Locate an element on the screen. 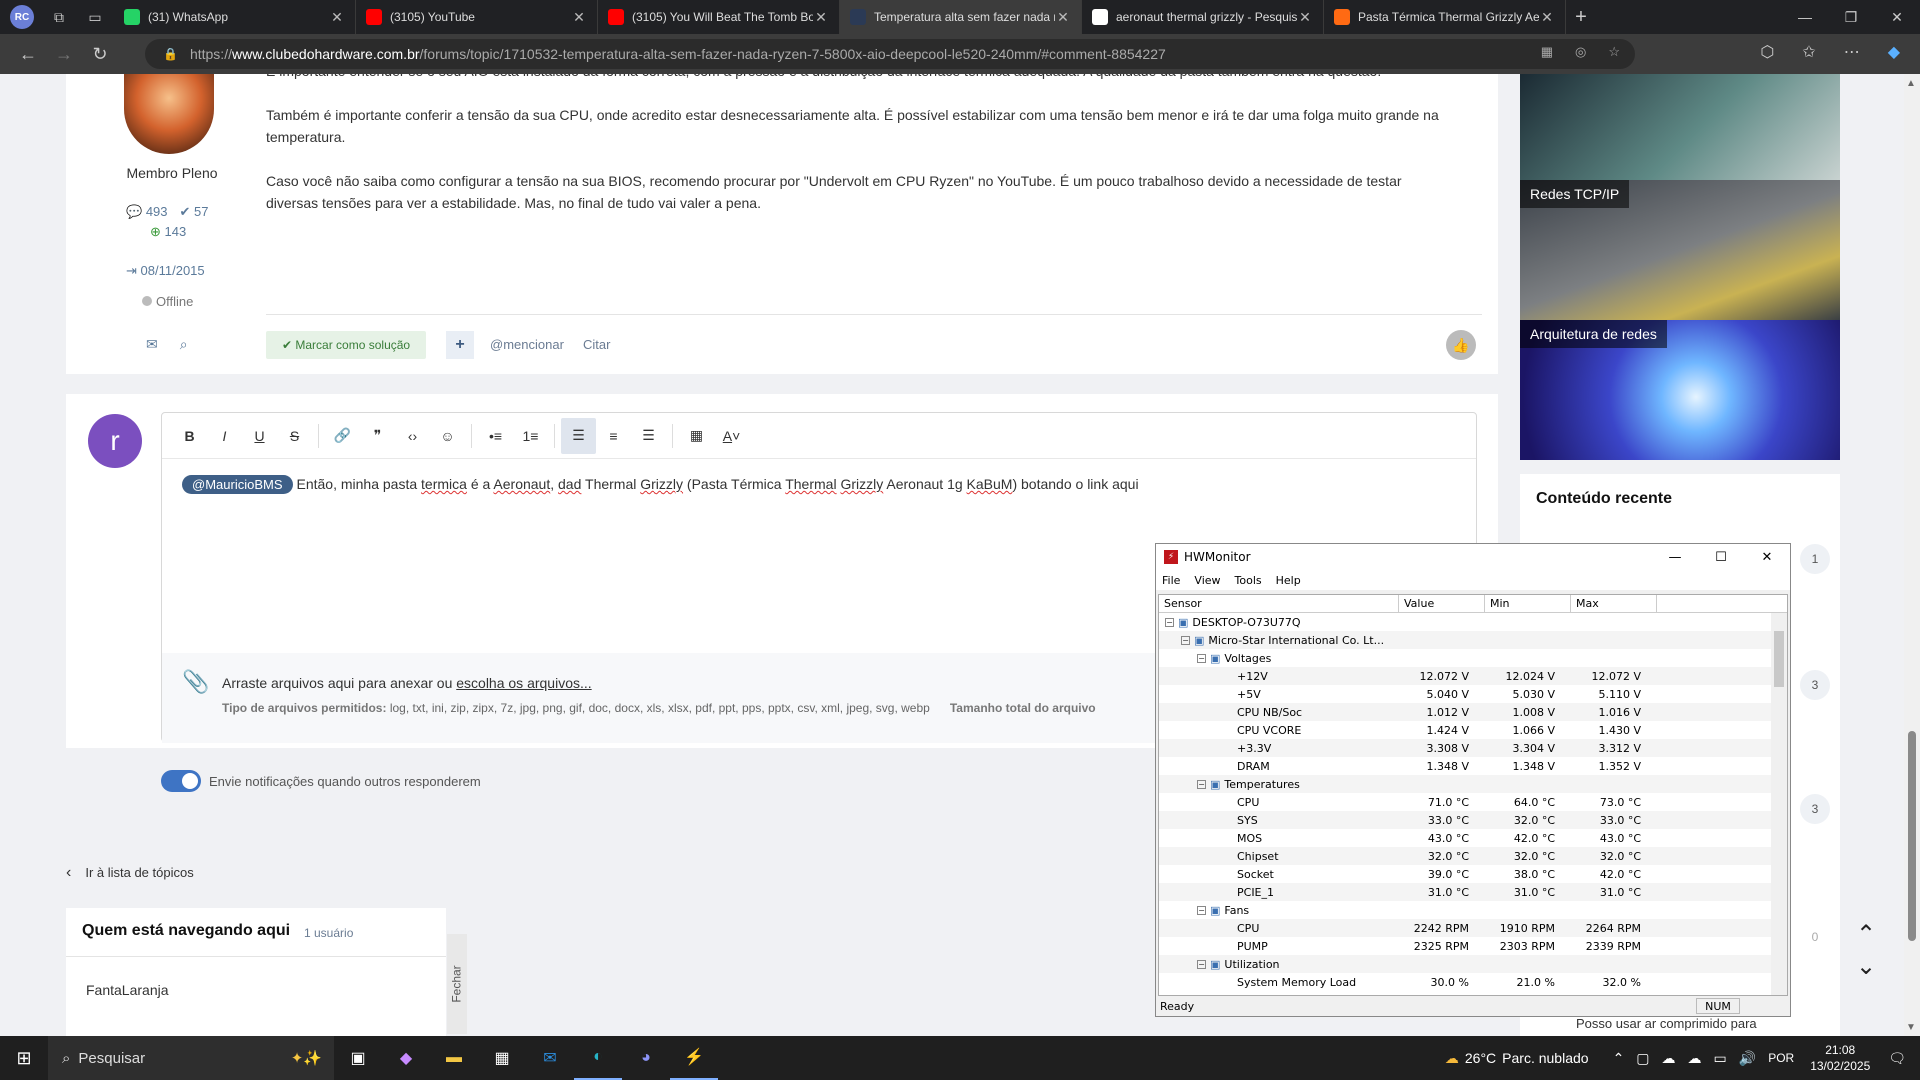 The height and width of the screenshot is (1080, 1920). sidebar-image-banner is located at coordinates (1680, 127).